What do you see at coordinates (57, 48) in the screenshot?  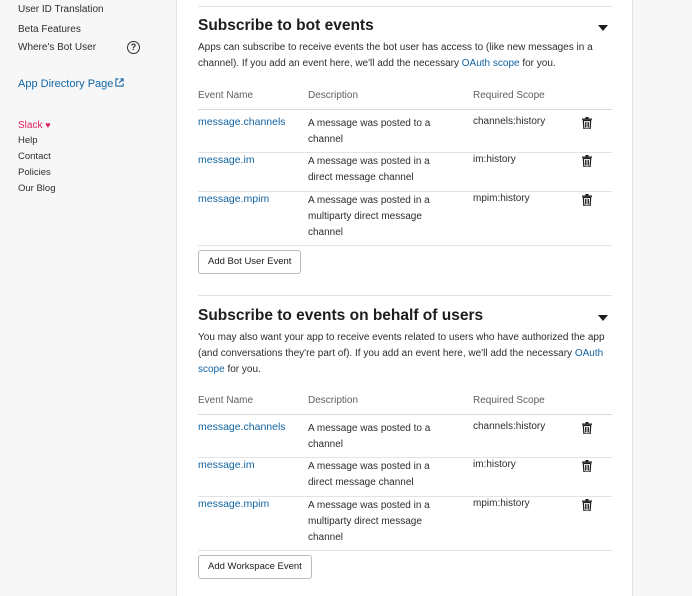 I see `sidebar-item-wheres-bot-user: Where's Bot User` at bounding box center [57, 48].